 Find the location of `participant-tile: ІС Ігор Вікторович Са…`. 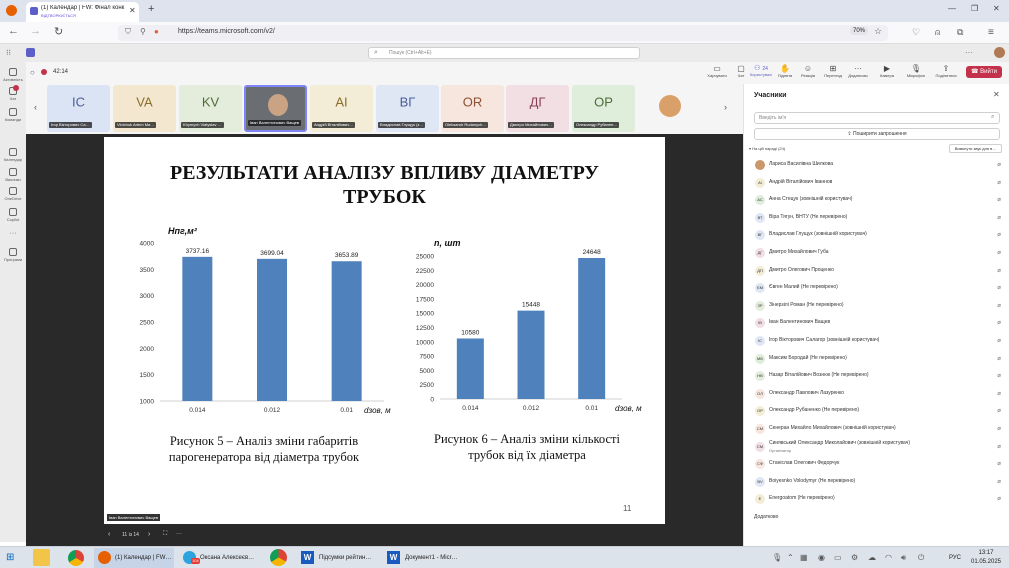

participant-tile: ІС Ігор Вікторович Са… is located at coordinates (78, 108).